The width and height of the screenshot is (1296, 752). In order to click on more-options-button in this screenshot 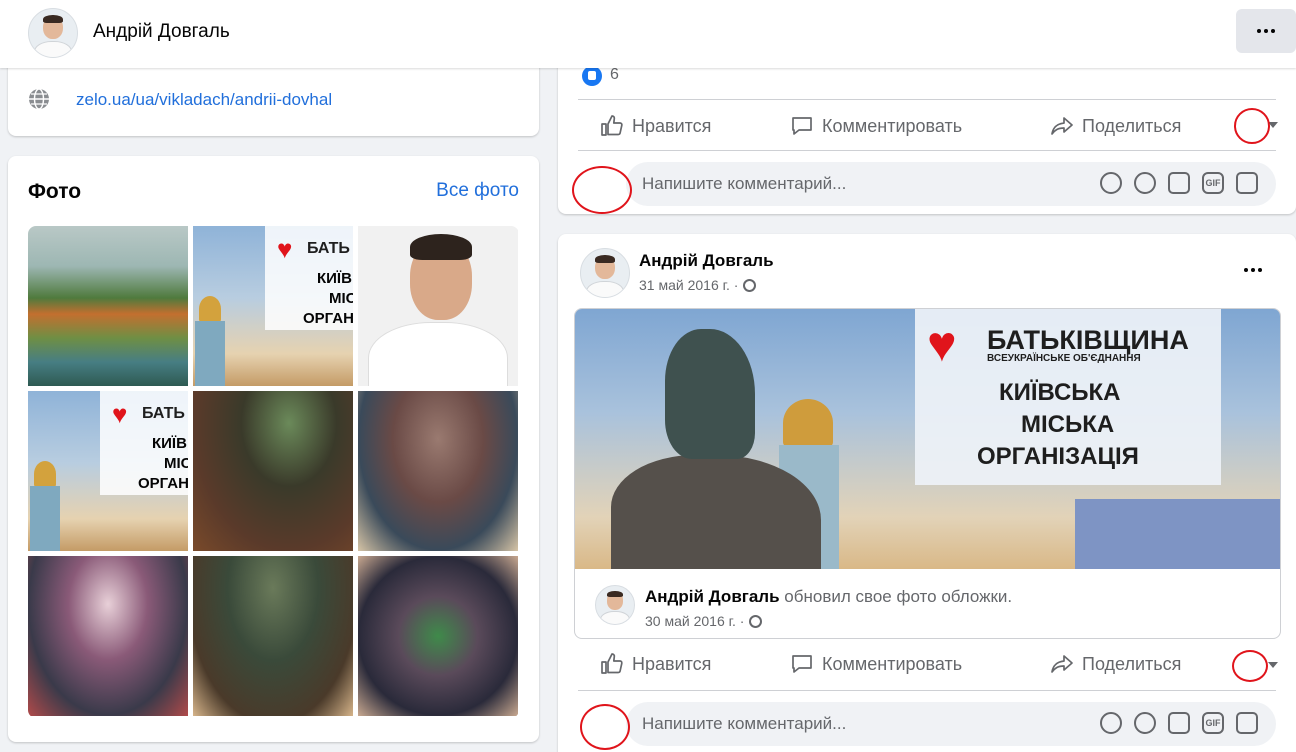, I will do `click(1266, 31)`.